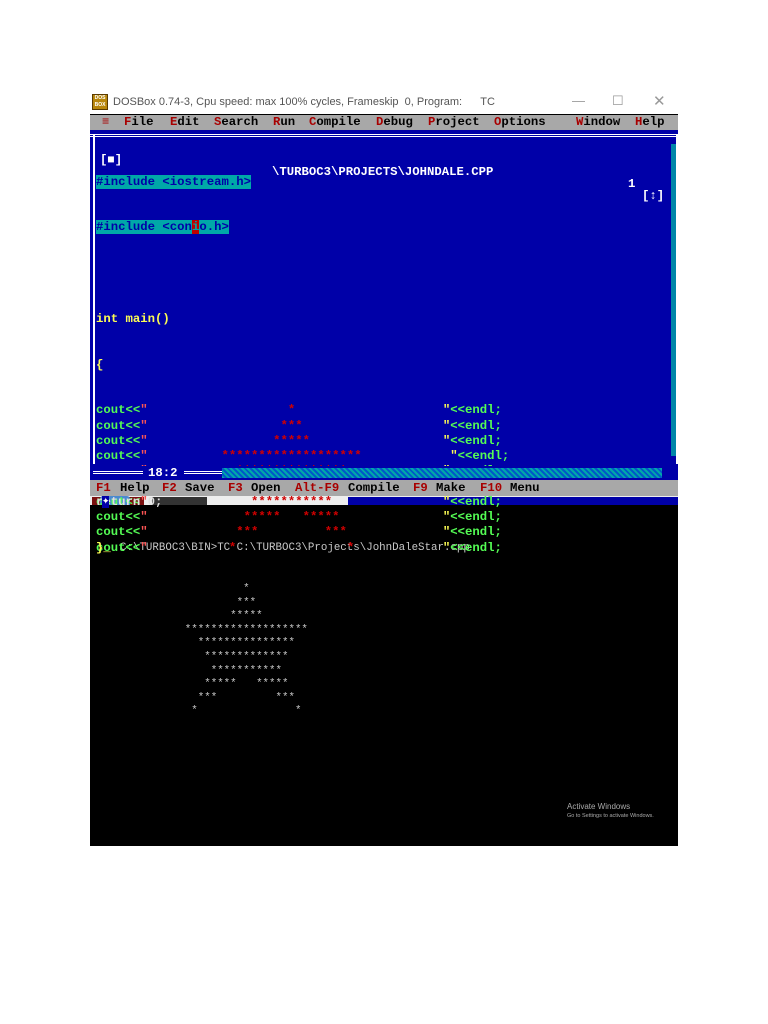  What do you see at coordinates (295, 517) in the screenshot?
I see `star-string: ***** *****` at bounding box center [295, 517].